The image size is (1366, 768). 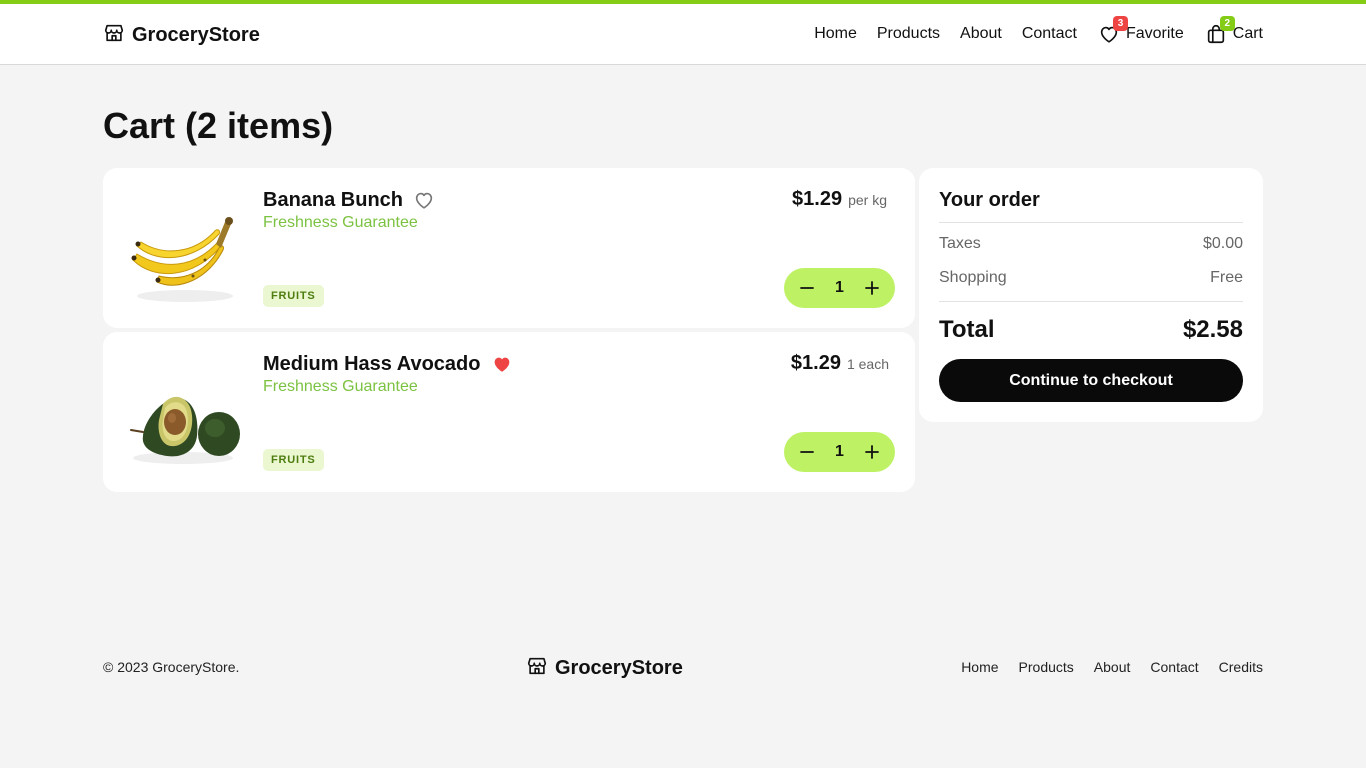 What do you see at coordinates (1091, 244) in the screenshot?
I see `order-row-taxes: Taxes $0.00` at bounding box center [1091, 244].